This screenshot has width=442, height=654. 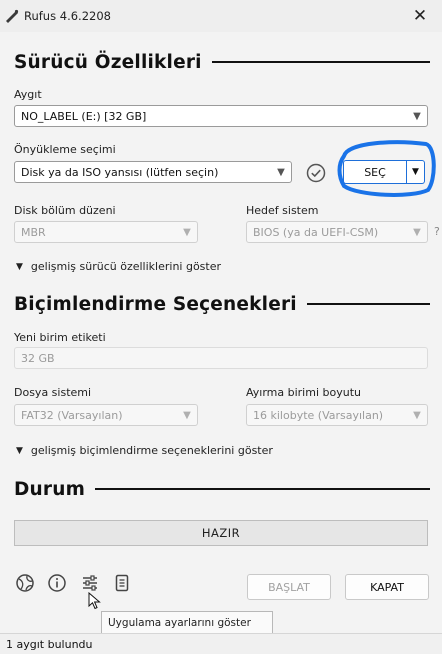 I want to click on start-button: BAŞLAT, so click(x=289, y=587).